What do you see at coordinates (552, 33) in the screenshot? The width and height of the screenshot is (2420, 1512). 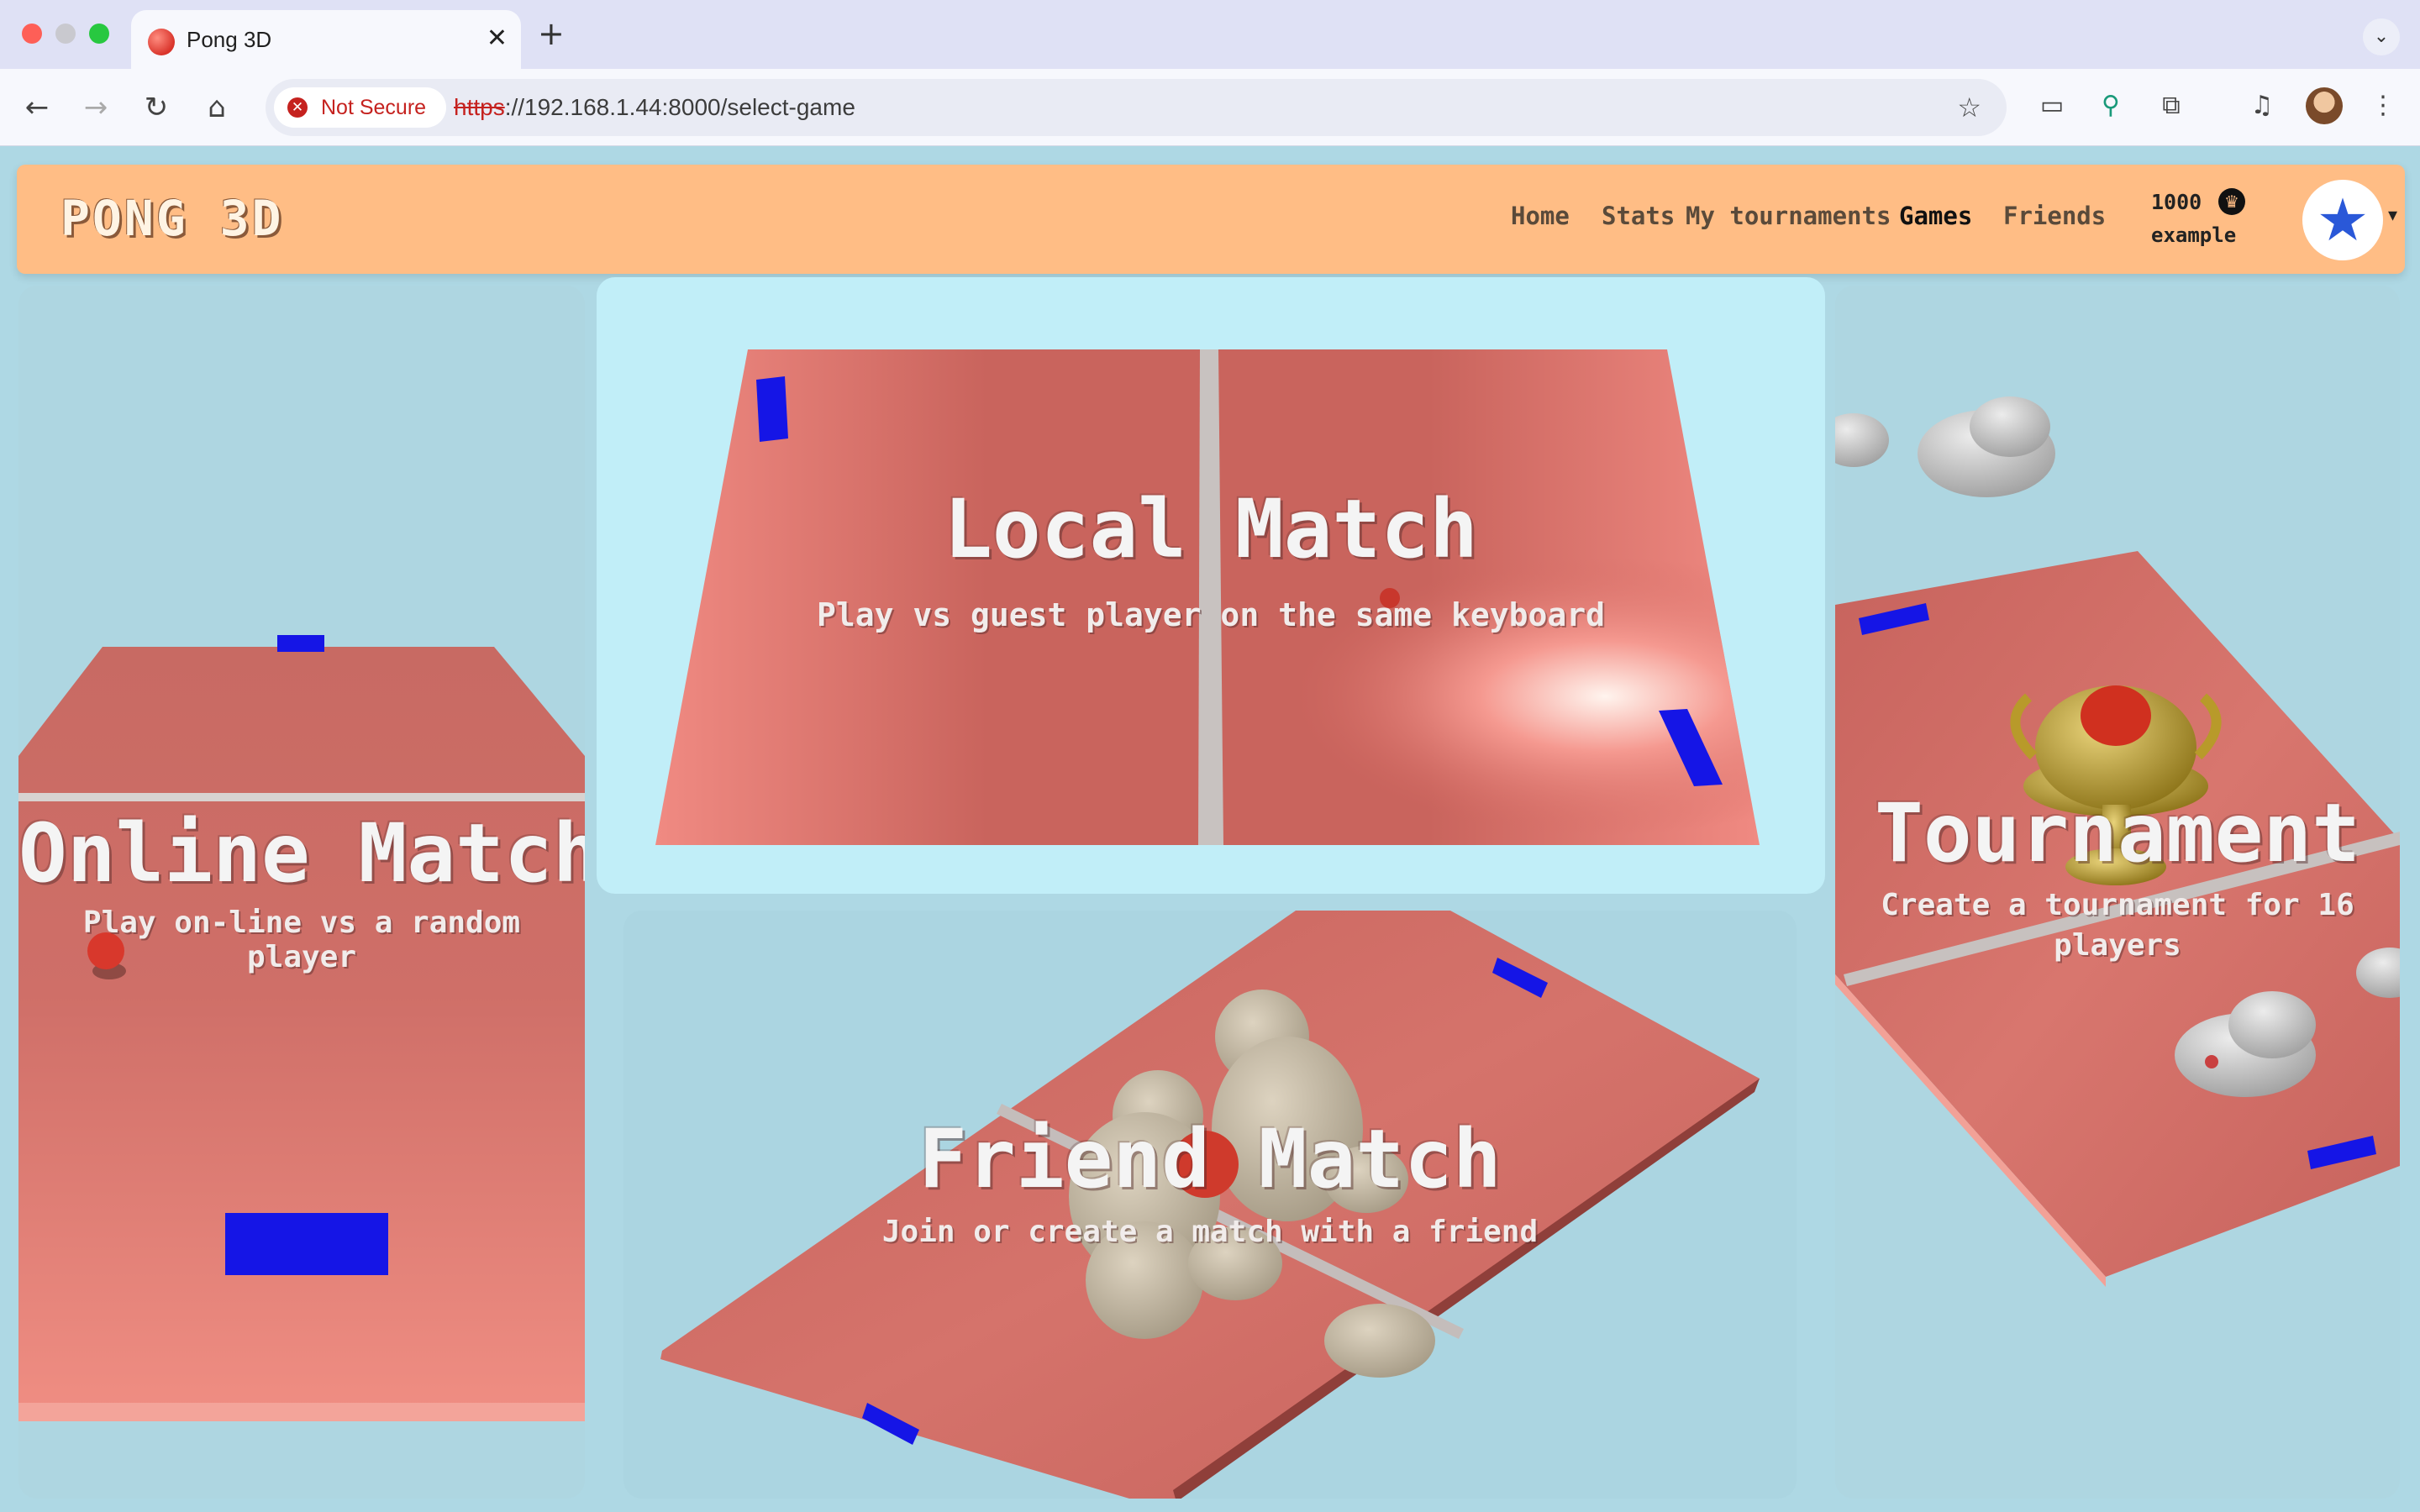 I see `new-tab-button: +` at bounding box center [552, 33].